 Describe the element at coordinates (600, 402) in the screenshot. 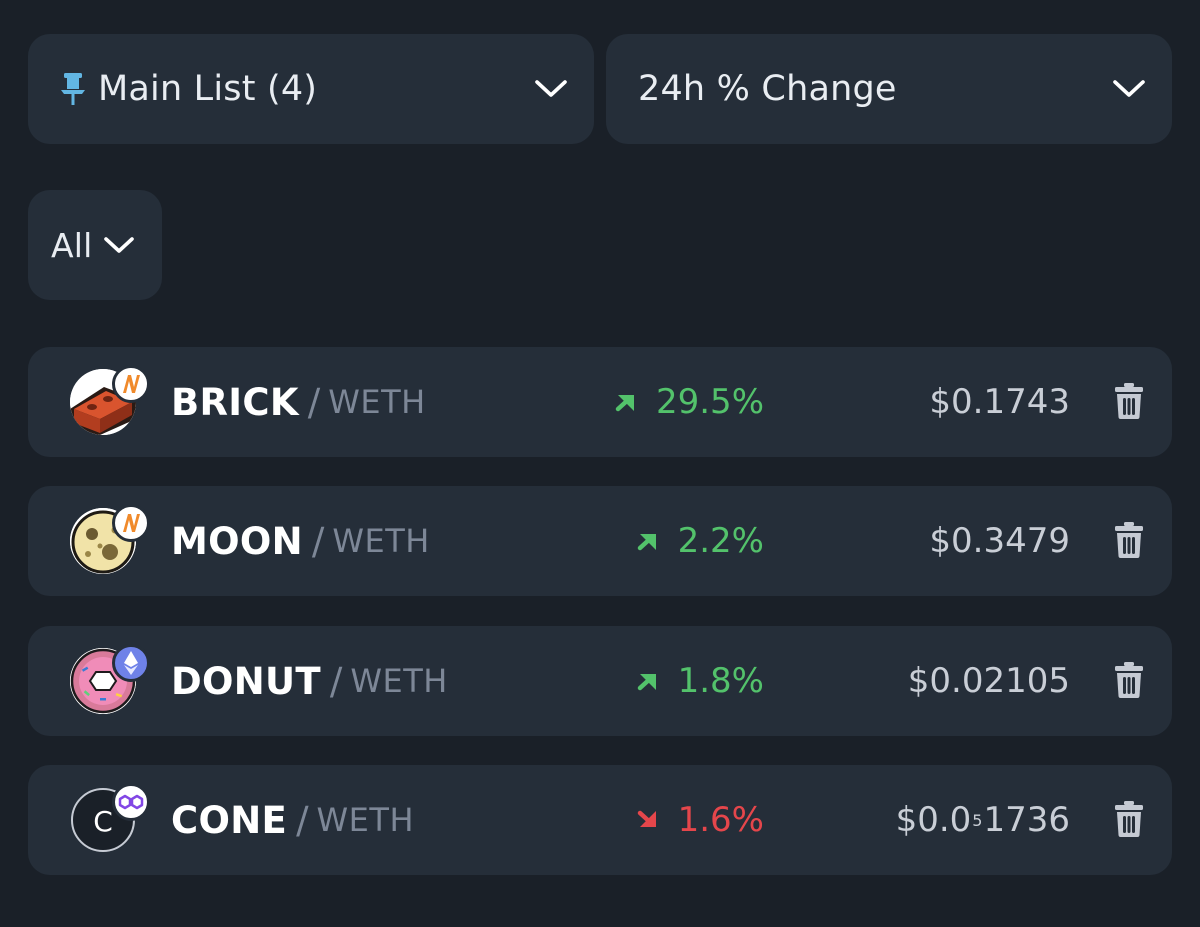

I see `pair-row-brick: BRICK / WETH 29.5% $0.1743` at that location.